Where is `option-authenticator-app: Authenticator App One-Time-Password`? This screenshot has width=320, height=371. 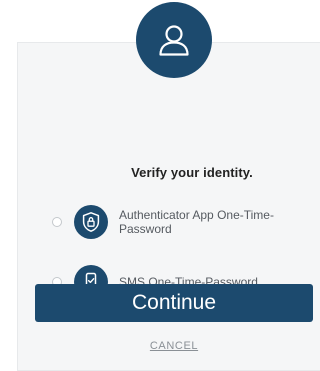
option-authenticator-app: Authenticator App One-Time-Password is located at coordinates (185, 222).